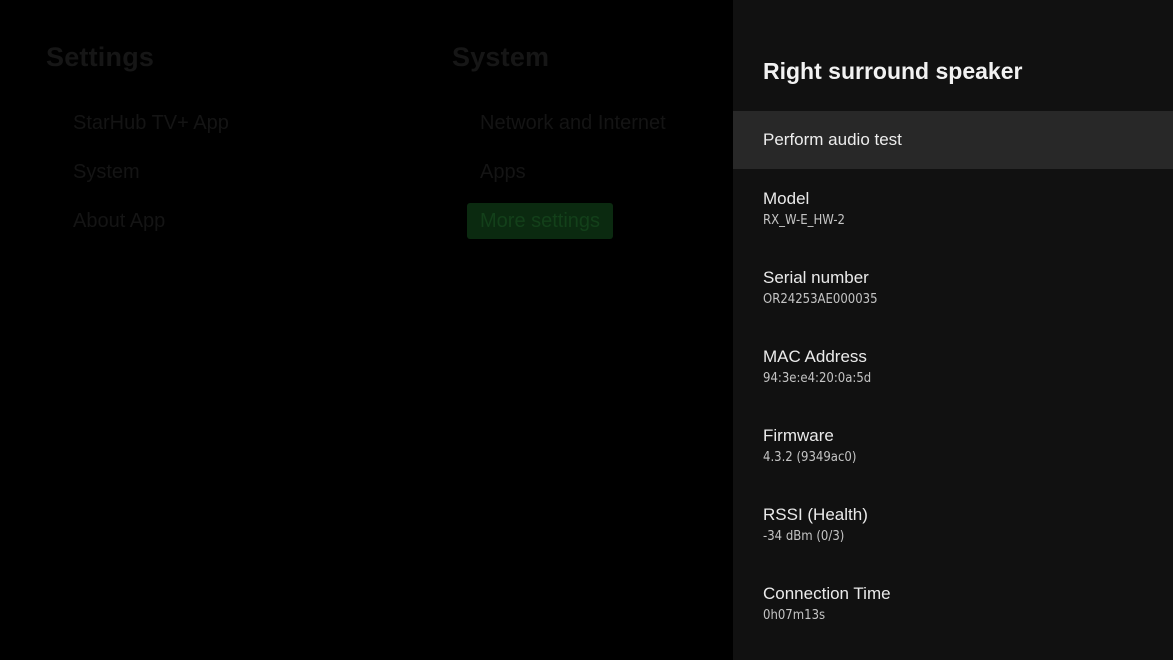 The image size is (1173, 660). I want to click on system-item-network: Network and Internet, so click(573, 123).